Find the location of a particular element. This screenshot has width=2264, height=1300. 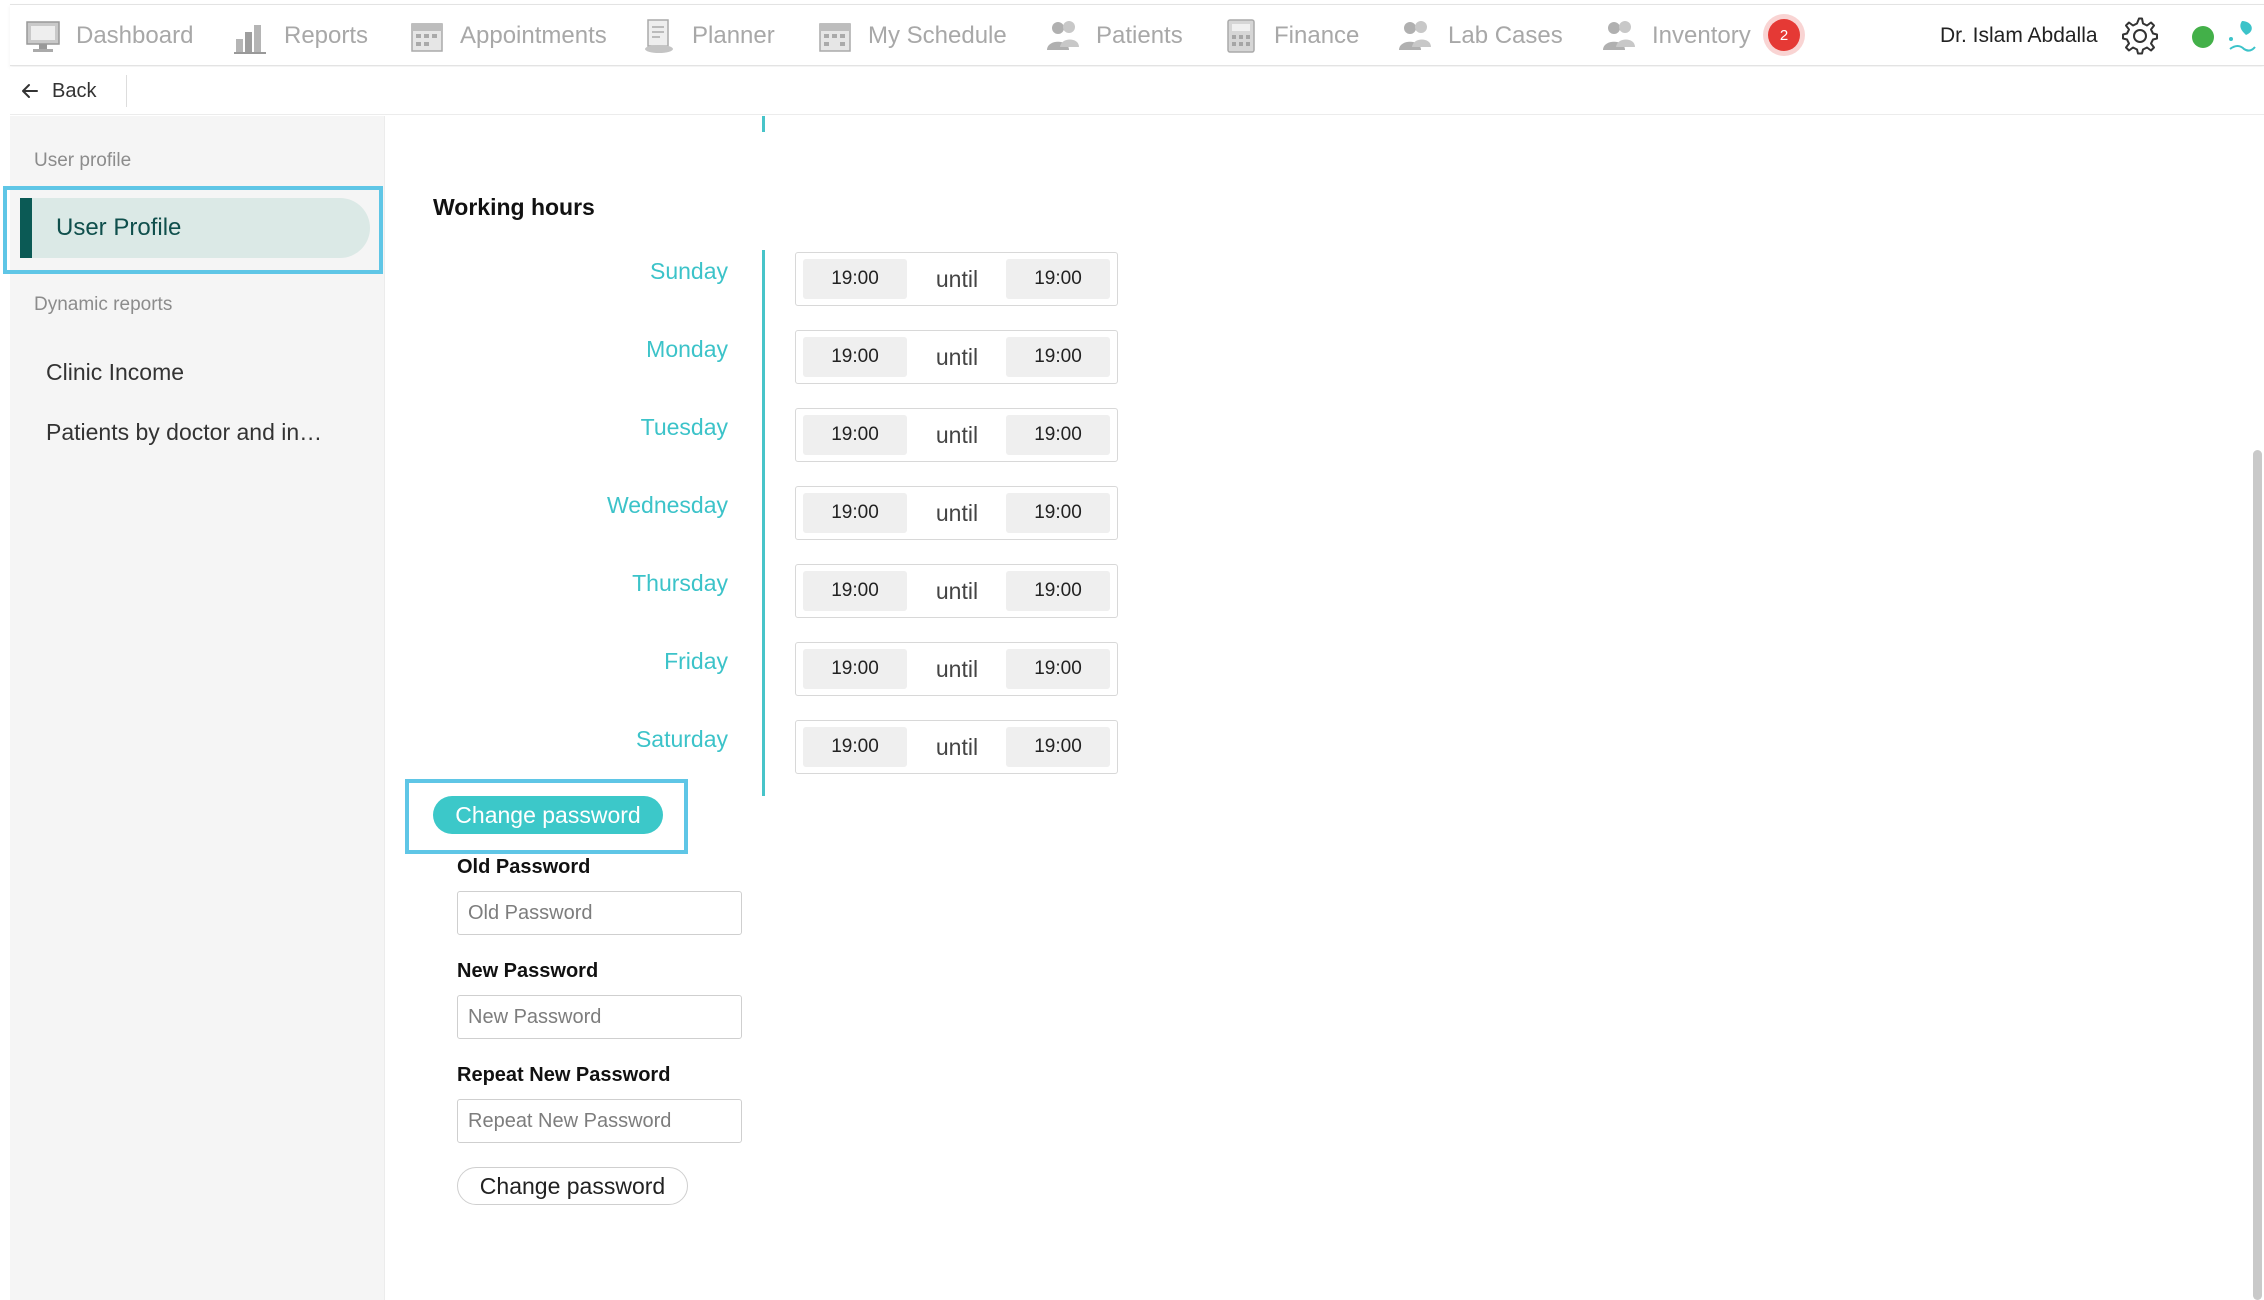

nav-label: Dashboard is located at coordinates (135, 35).